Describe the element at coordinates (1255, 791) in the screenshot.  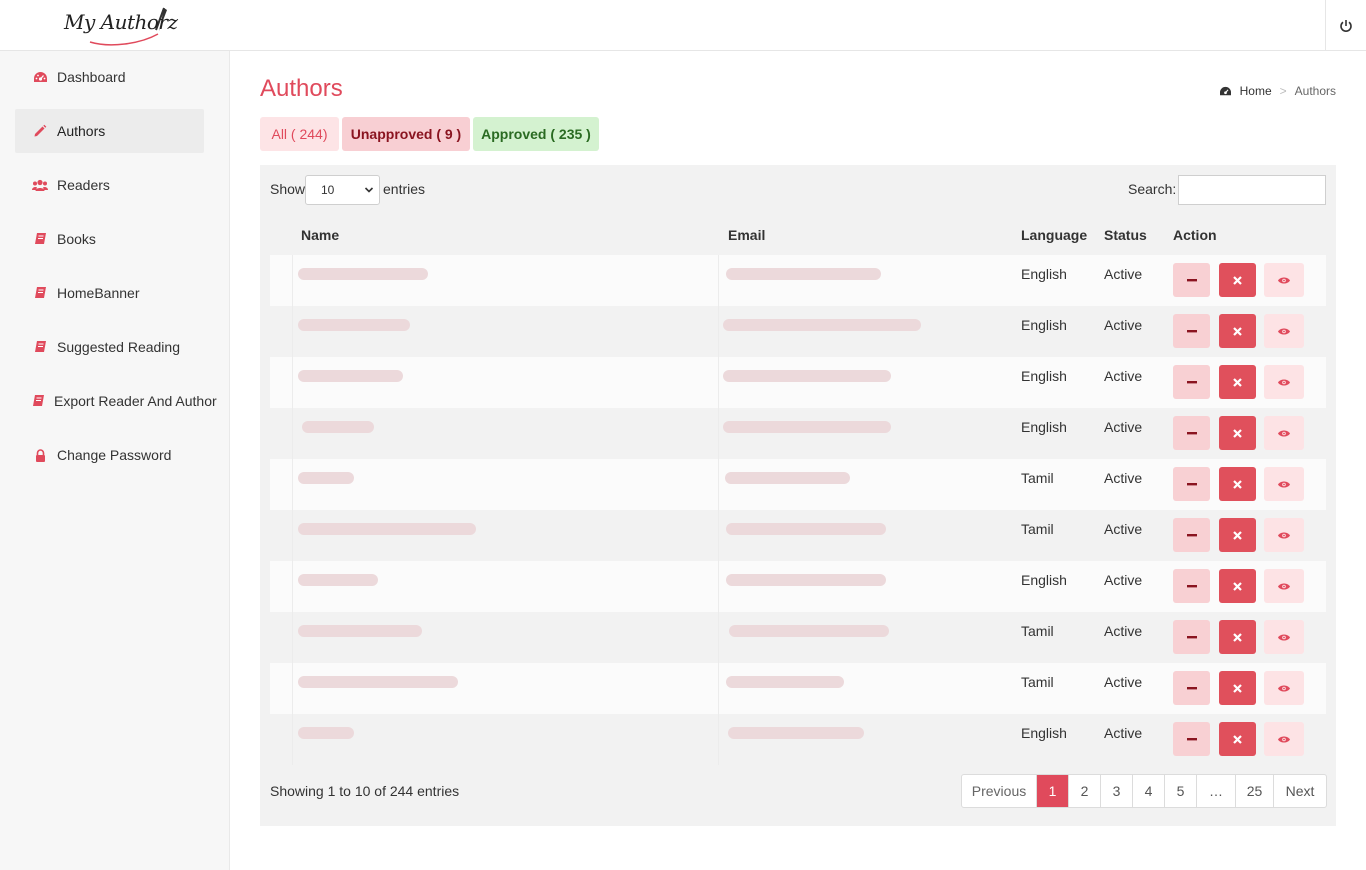
I see `pagination-page-25: 25` at that location.